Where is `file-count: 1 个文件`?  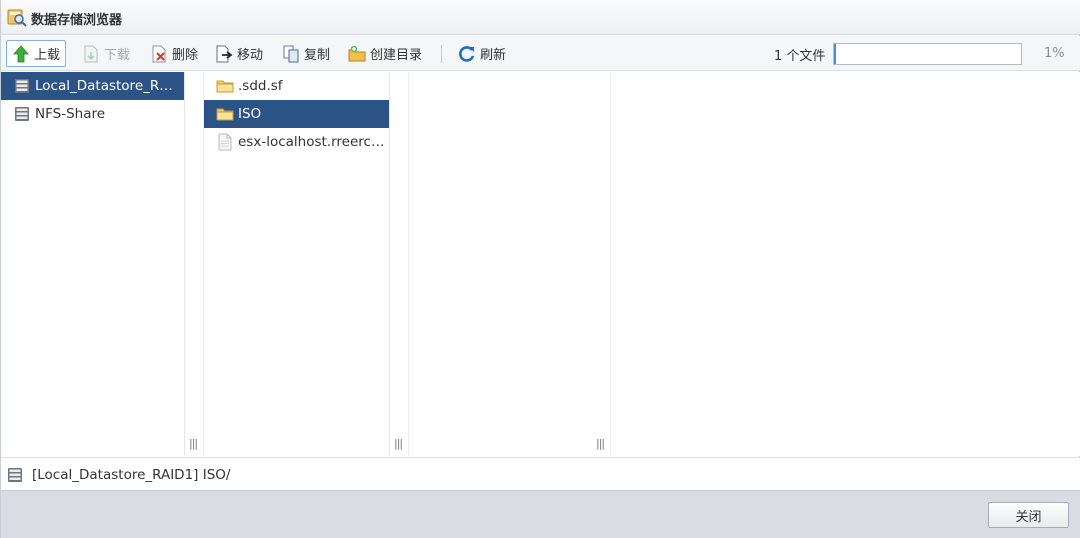 file-count: 1 个文件 is located at coordinates (800, 56).